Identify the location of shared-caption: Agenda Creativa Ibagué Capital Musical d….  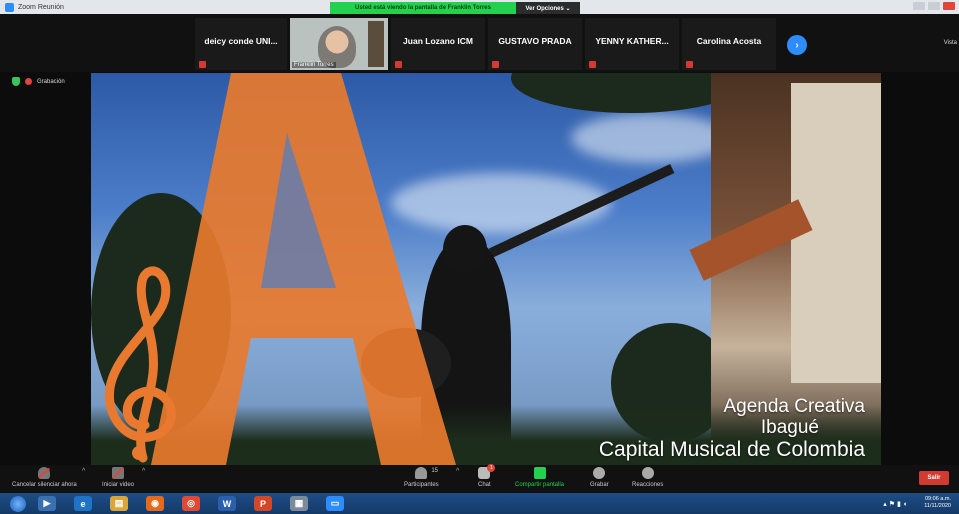
(732, 428).